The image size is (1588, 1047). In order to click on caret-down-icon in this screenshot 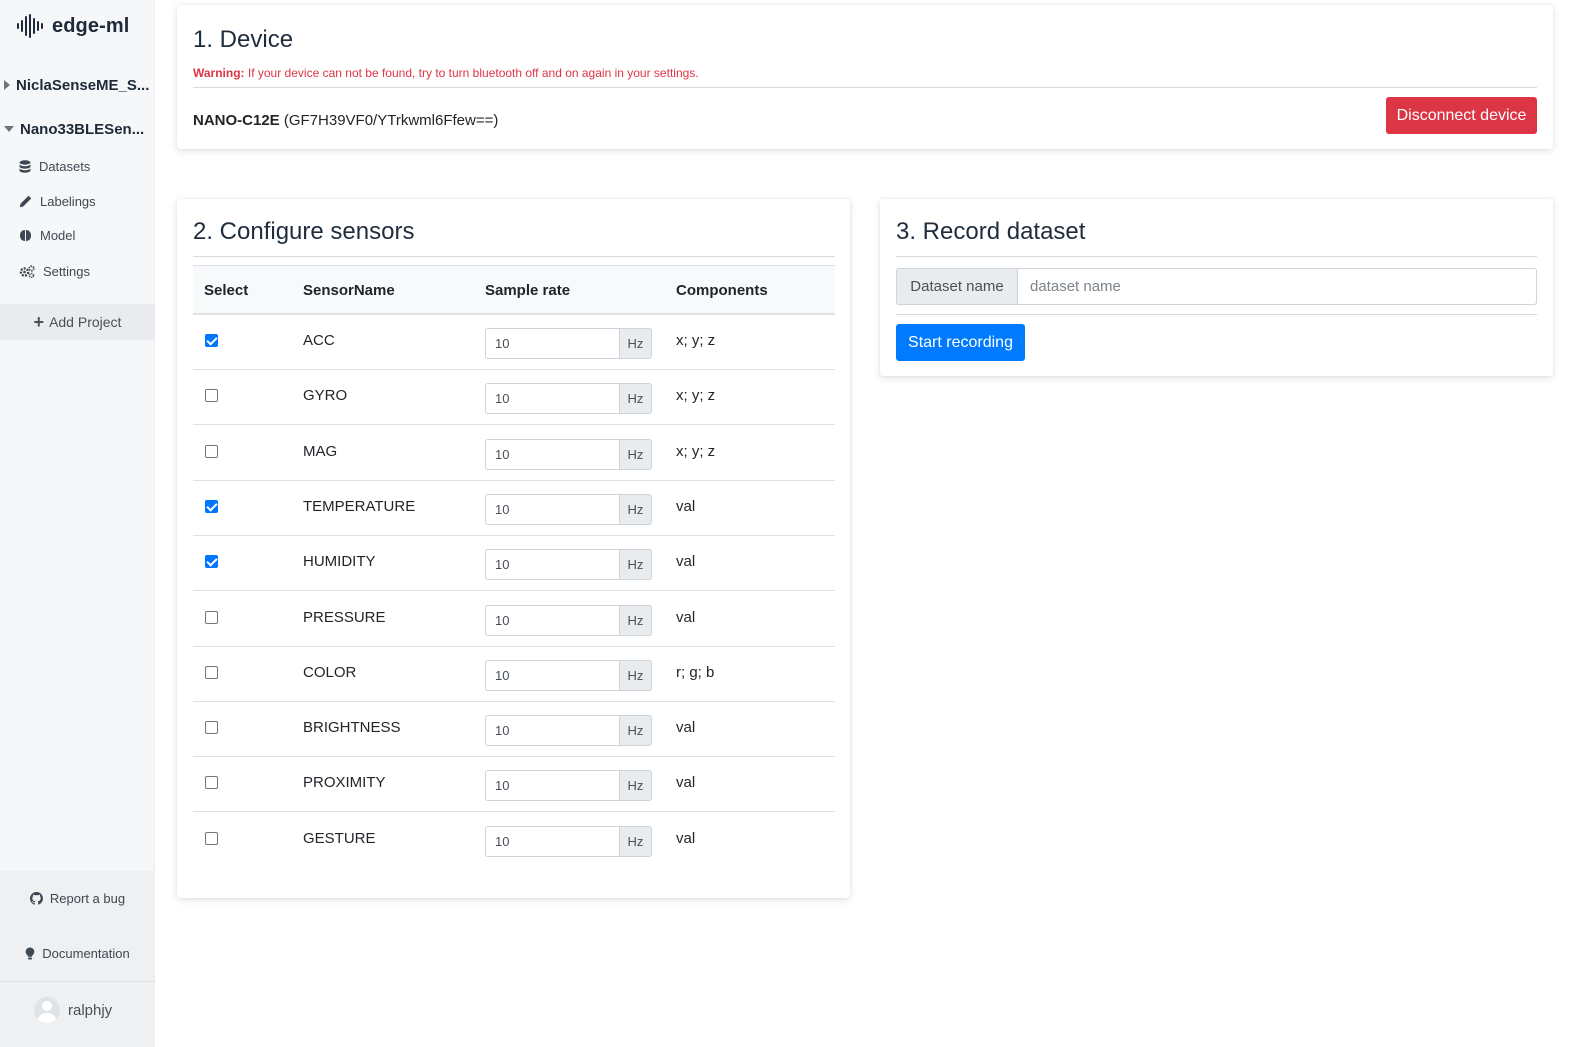, I will do `click(9, 129)`.